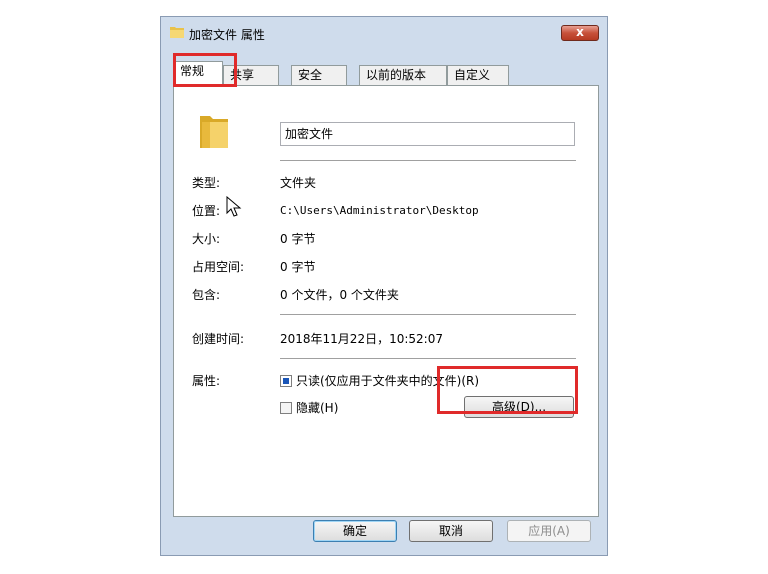 Image resolution: width=768 pixels, height=574 pixels. I want to click on apply-button: 应用(A), so click(549, 531).